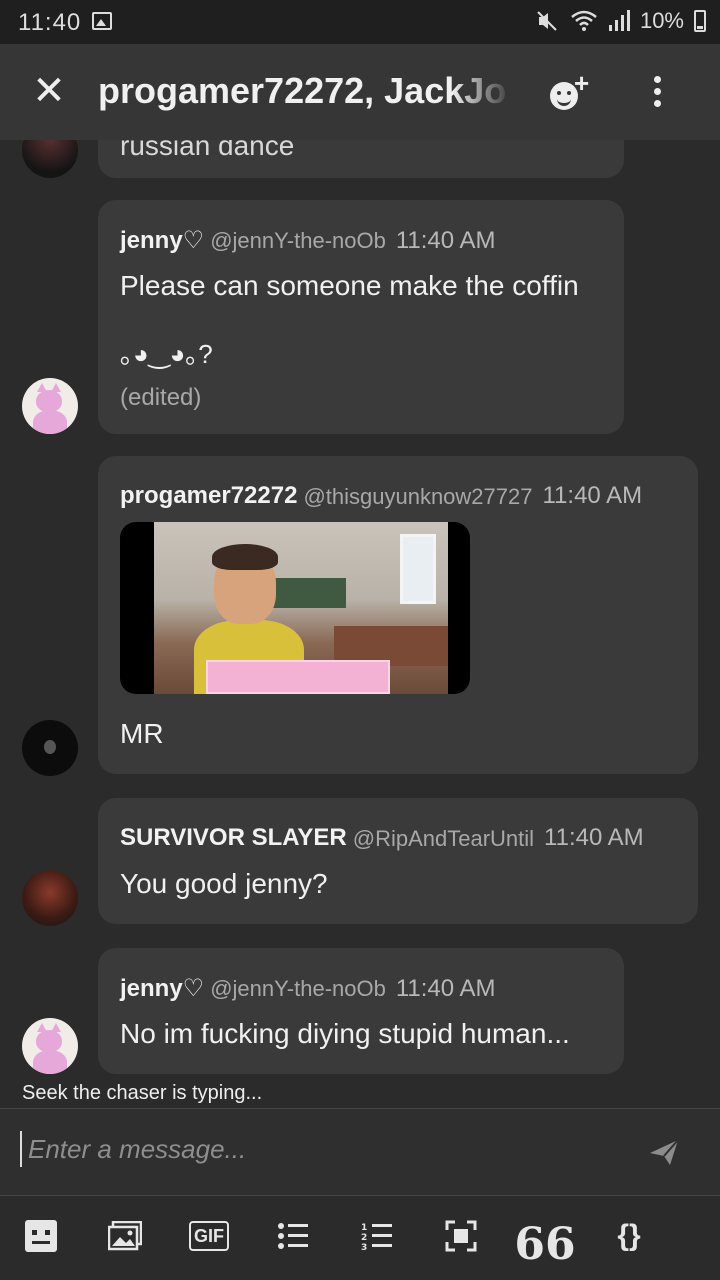 Image resolution: width=720 pixels, height=1280 pixels. What do you see at coordinates (161, 397) in the screenshot?
I see `edited-label: (edited)` at bounding box center [161, 397].